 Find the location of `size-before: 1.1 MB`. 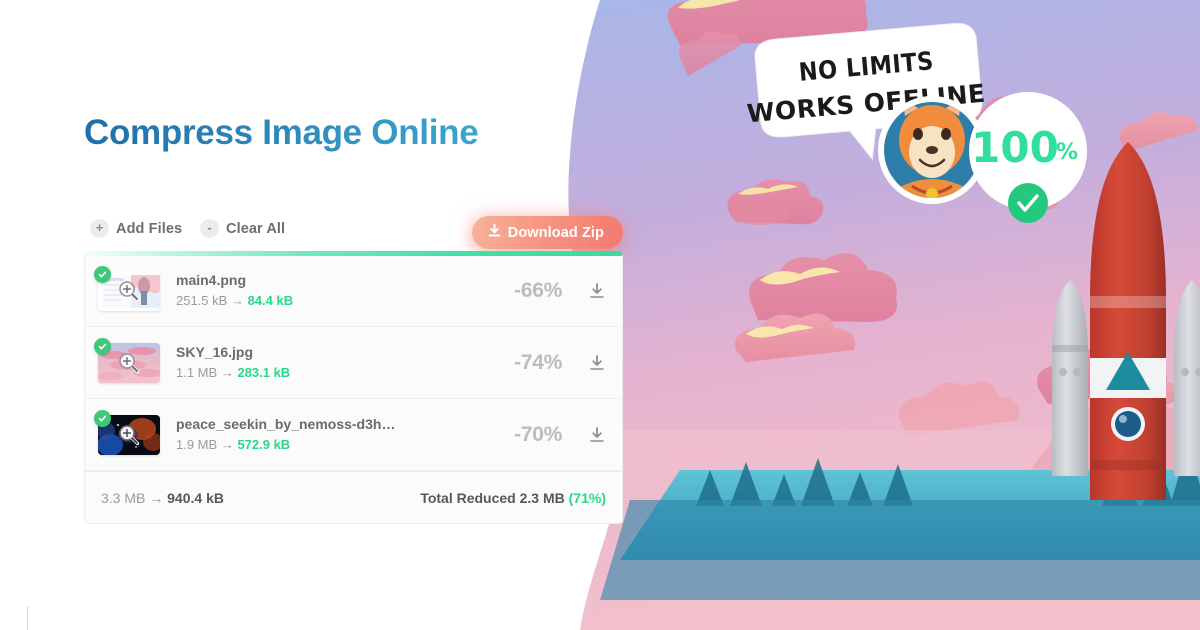

size-before: 1.1 MB is located at coordinates (197, 372).